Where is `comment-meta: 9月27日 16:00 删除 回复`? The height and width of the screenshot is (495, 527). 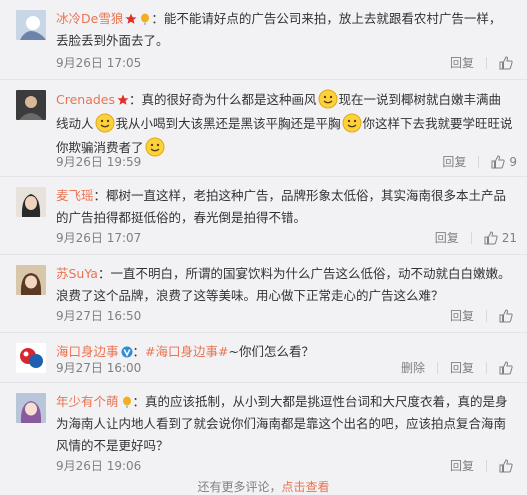
comment-meta: 9月27日 16:00 删除 回复 is located at coordinates (286, 368).